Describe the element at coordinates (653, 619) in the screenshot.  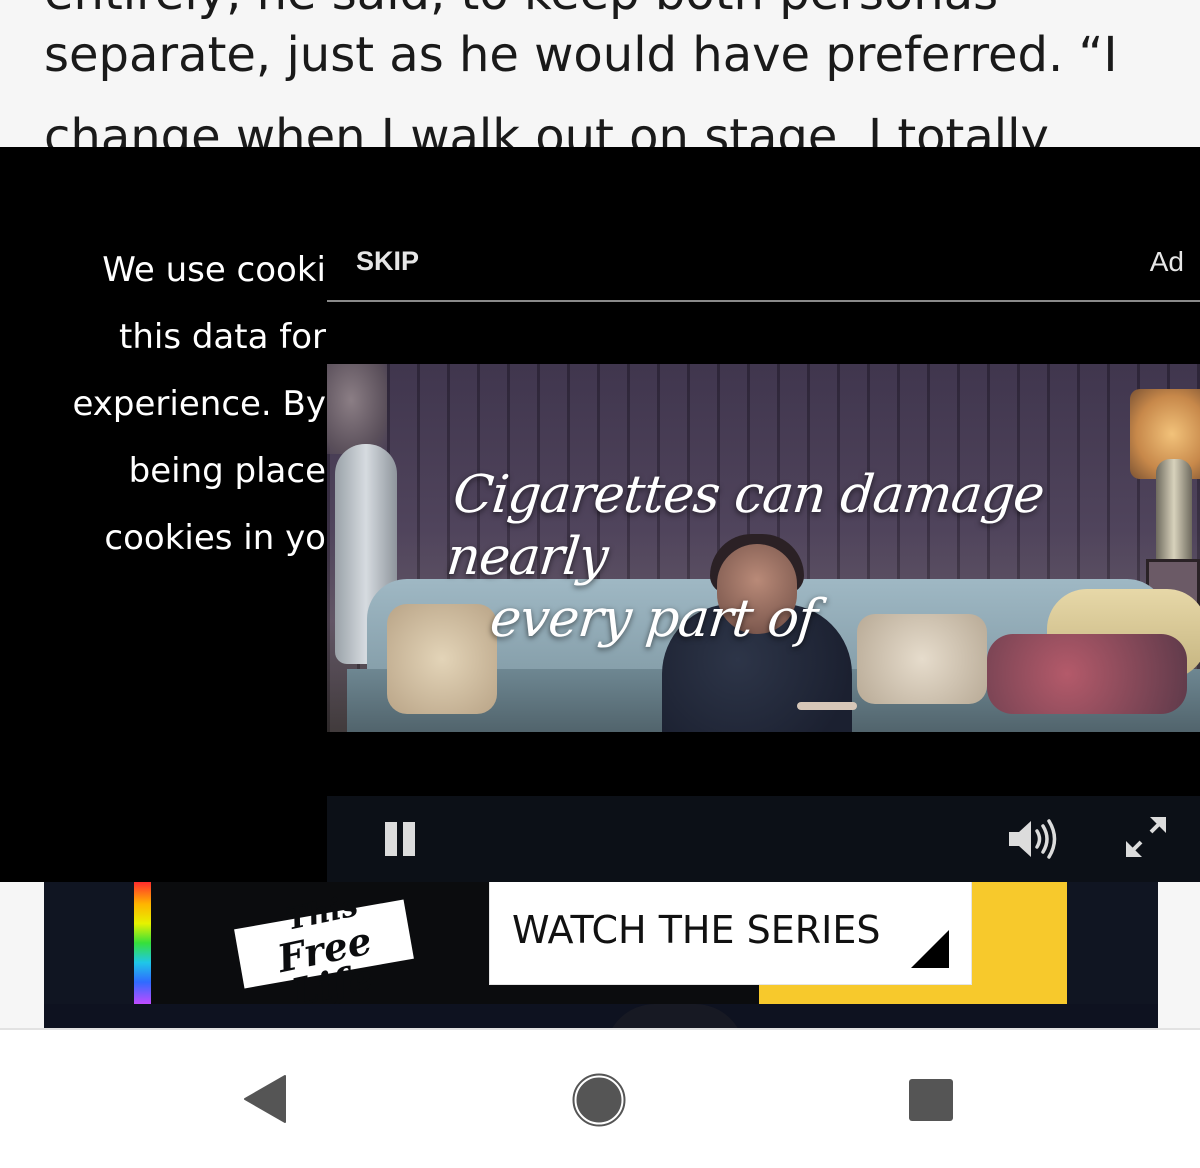
I see `video-caption-line-2: every part of` at that location.